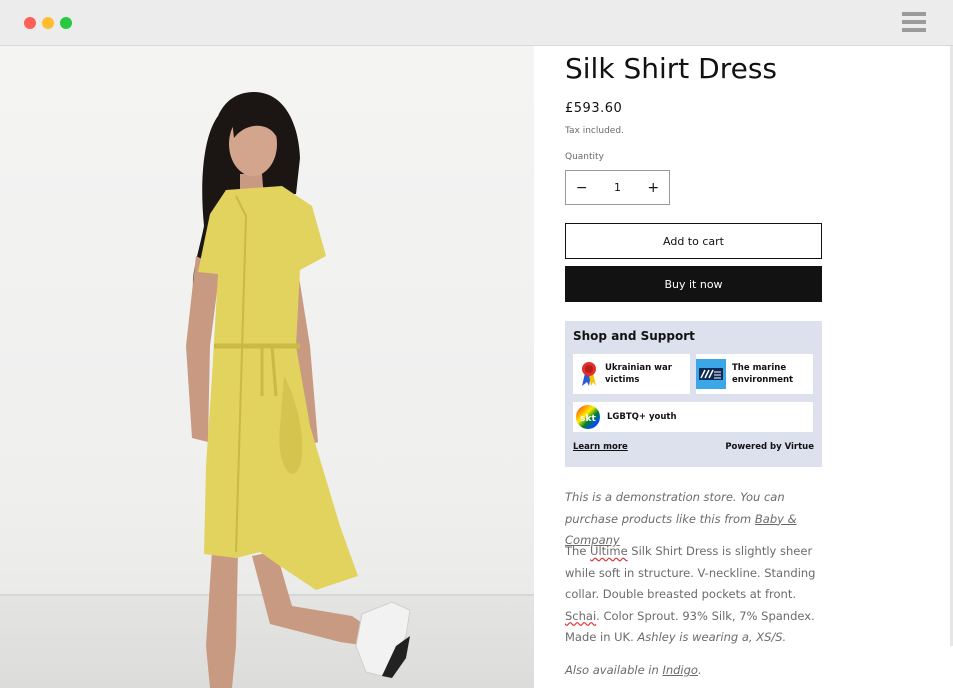  What do you see at coordinates (642, 417) in the screenshot?
I see `cause-label: LGBTQ+ youth` at bounding box center [642, 417].